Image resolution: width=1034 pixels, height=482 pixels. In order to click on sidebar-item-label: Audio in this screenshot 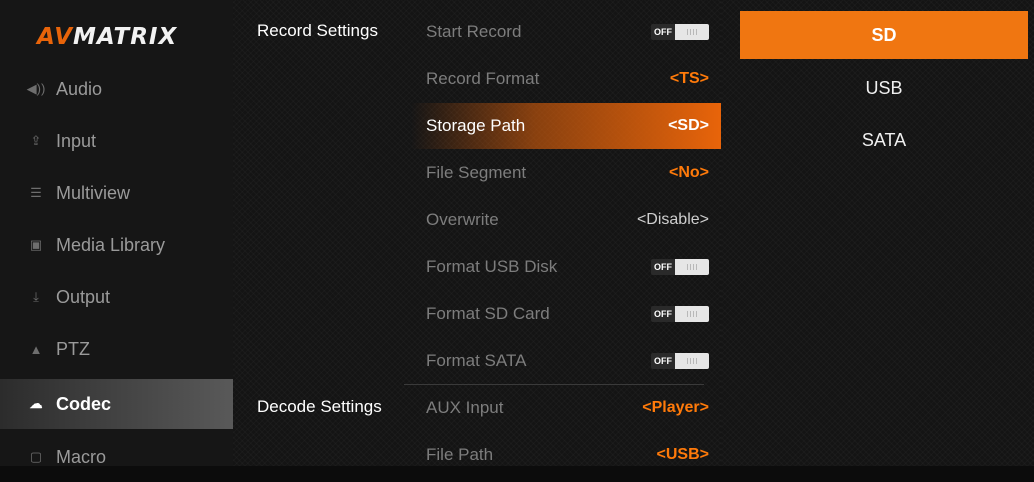, I will do `click(79, 88)`.